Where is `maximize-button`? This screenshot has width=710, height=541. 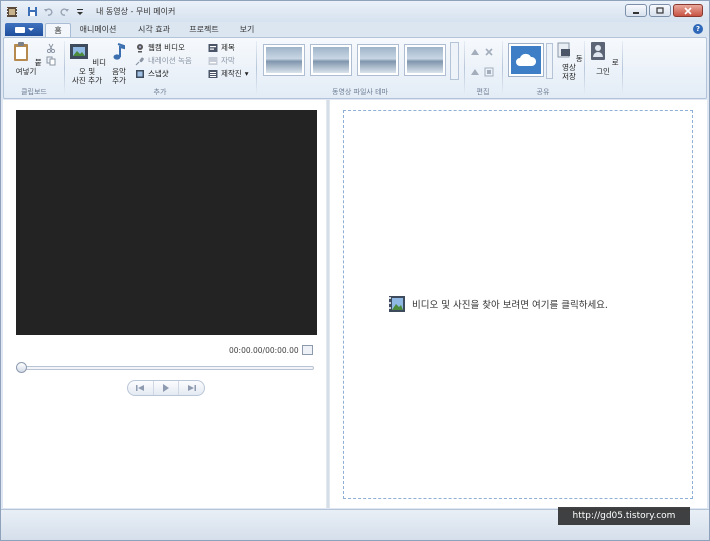
maximize-button is located at coordinates (660, 10).